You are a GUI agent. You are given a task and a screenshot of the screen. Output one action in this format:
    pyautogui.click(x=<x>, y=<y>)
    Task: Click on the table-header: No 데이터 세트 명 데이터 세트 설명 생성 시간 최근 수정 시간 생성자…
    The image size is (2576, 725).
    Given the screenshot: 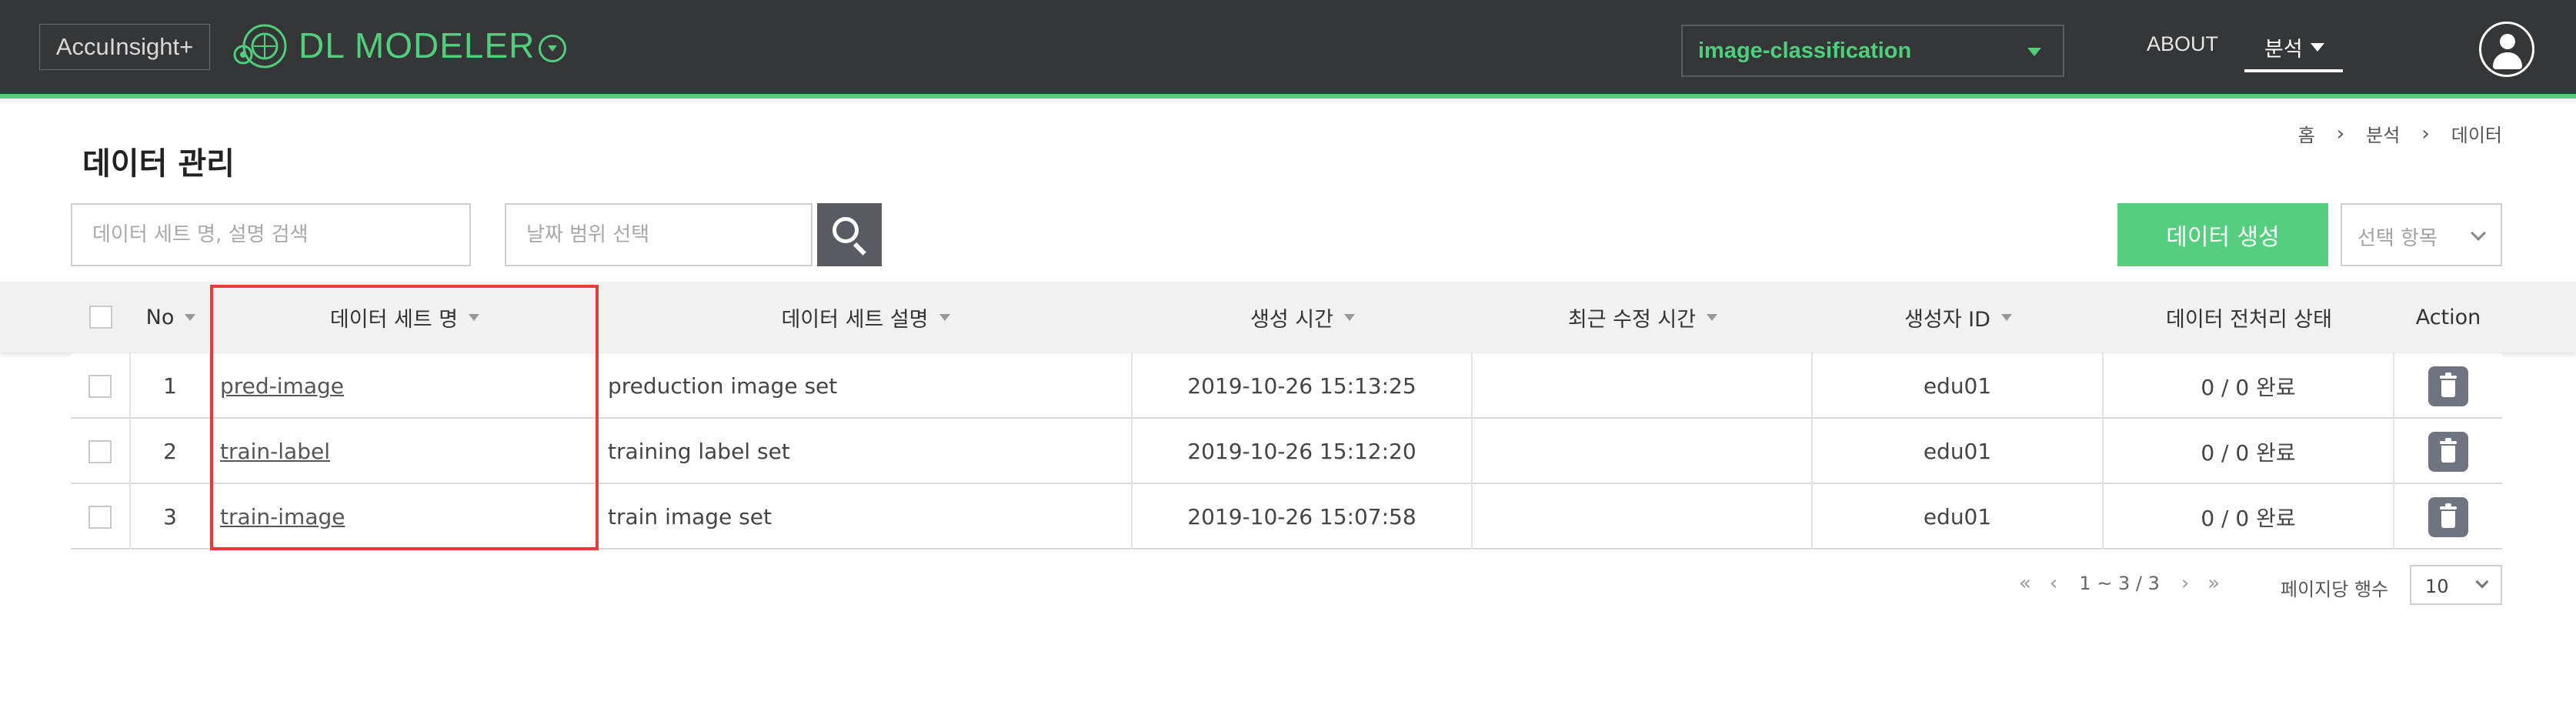 What is the action you would take?
    pyautogui.click(x=1288, y=317)
    